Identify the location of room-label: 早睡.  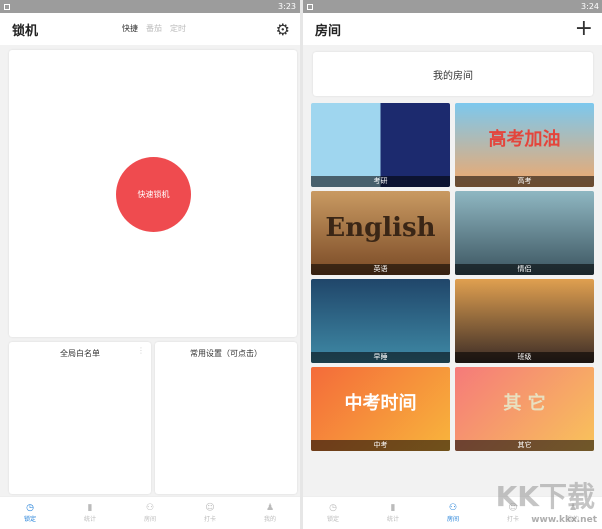
(380, 357).